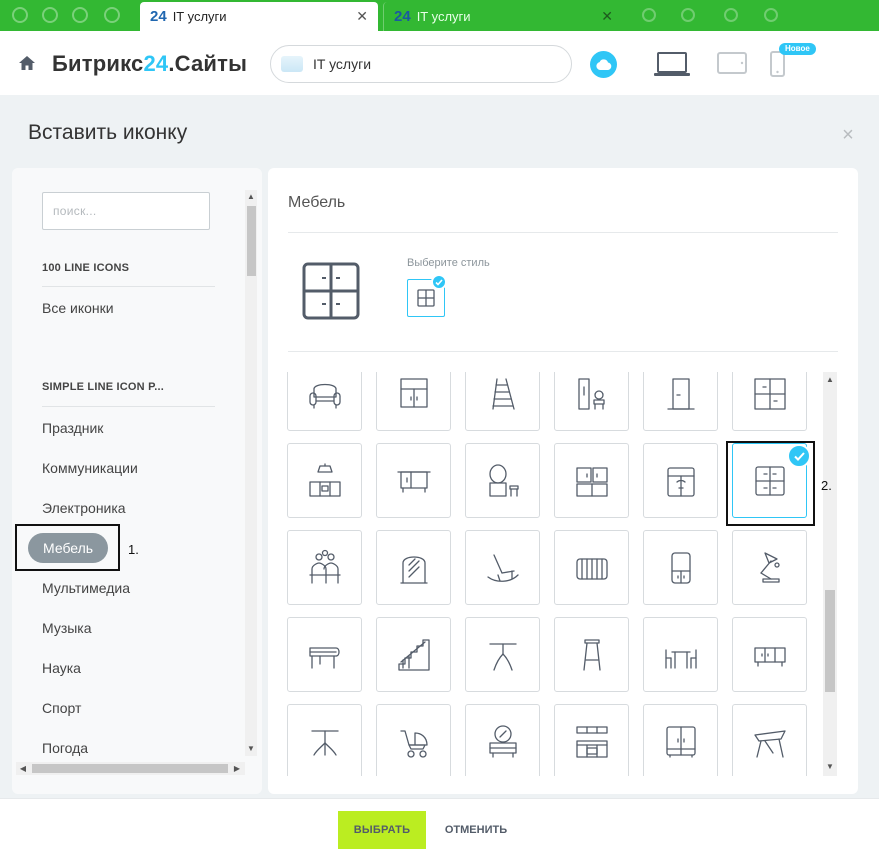  What do you see at coordinates (61, 668) in the screenshot?
I see `sidebar-item-science: Наука` at bounding box center [61, 668].